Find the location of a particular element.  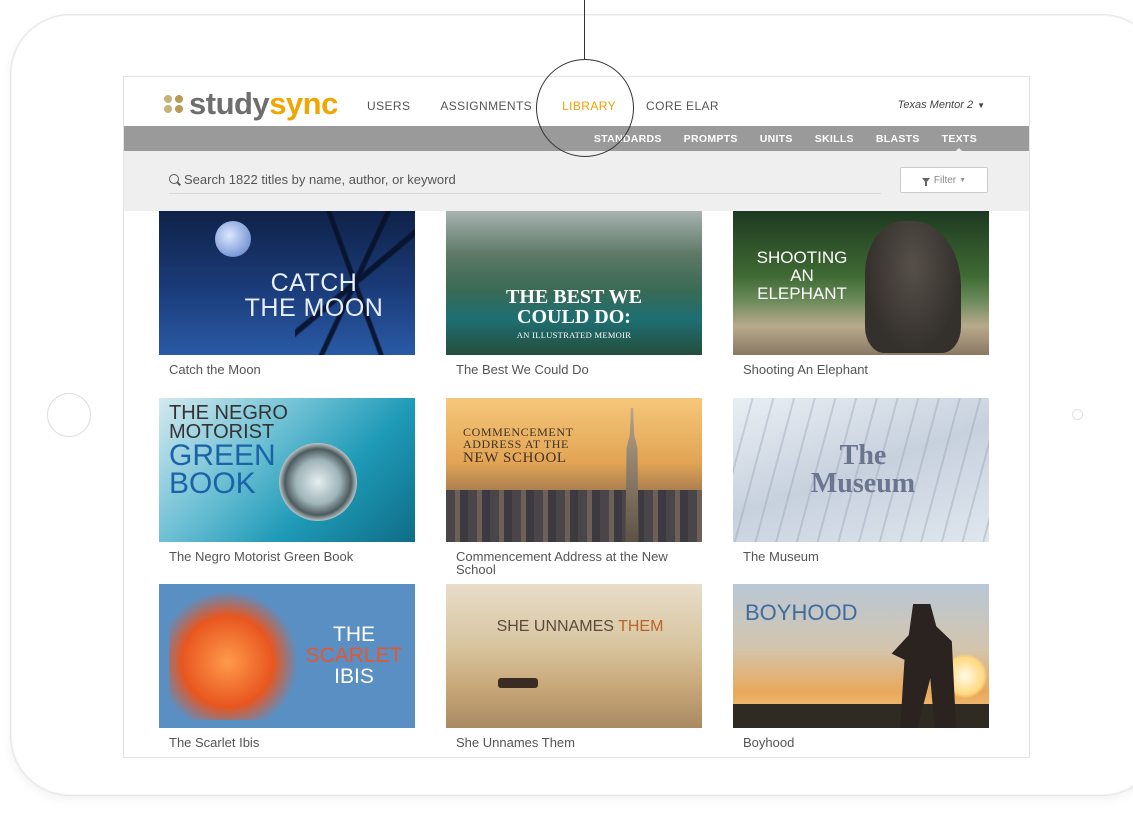

nav-users: USERS is located at coordinates (388, 106).